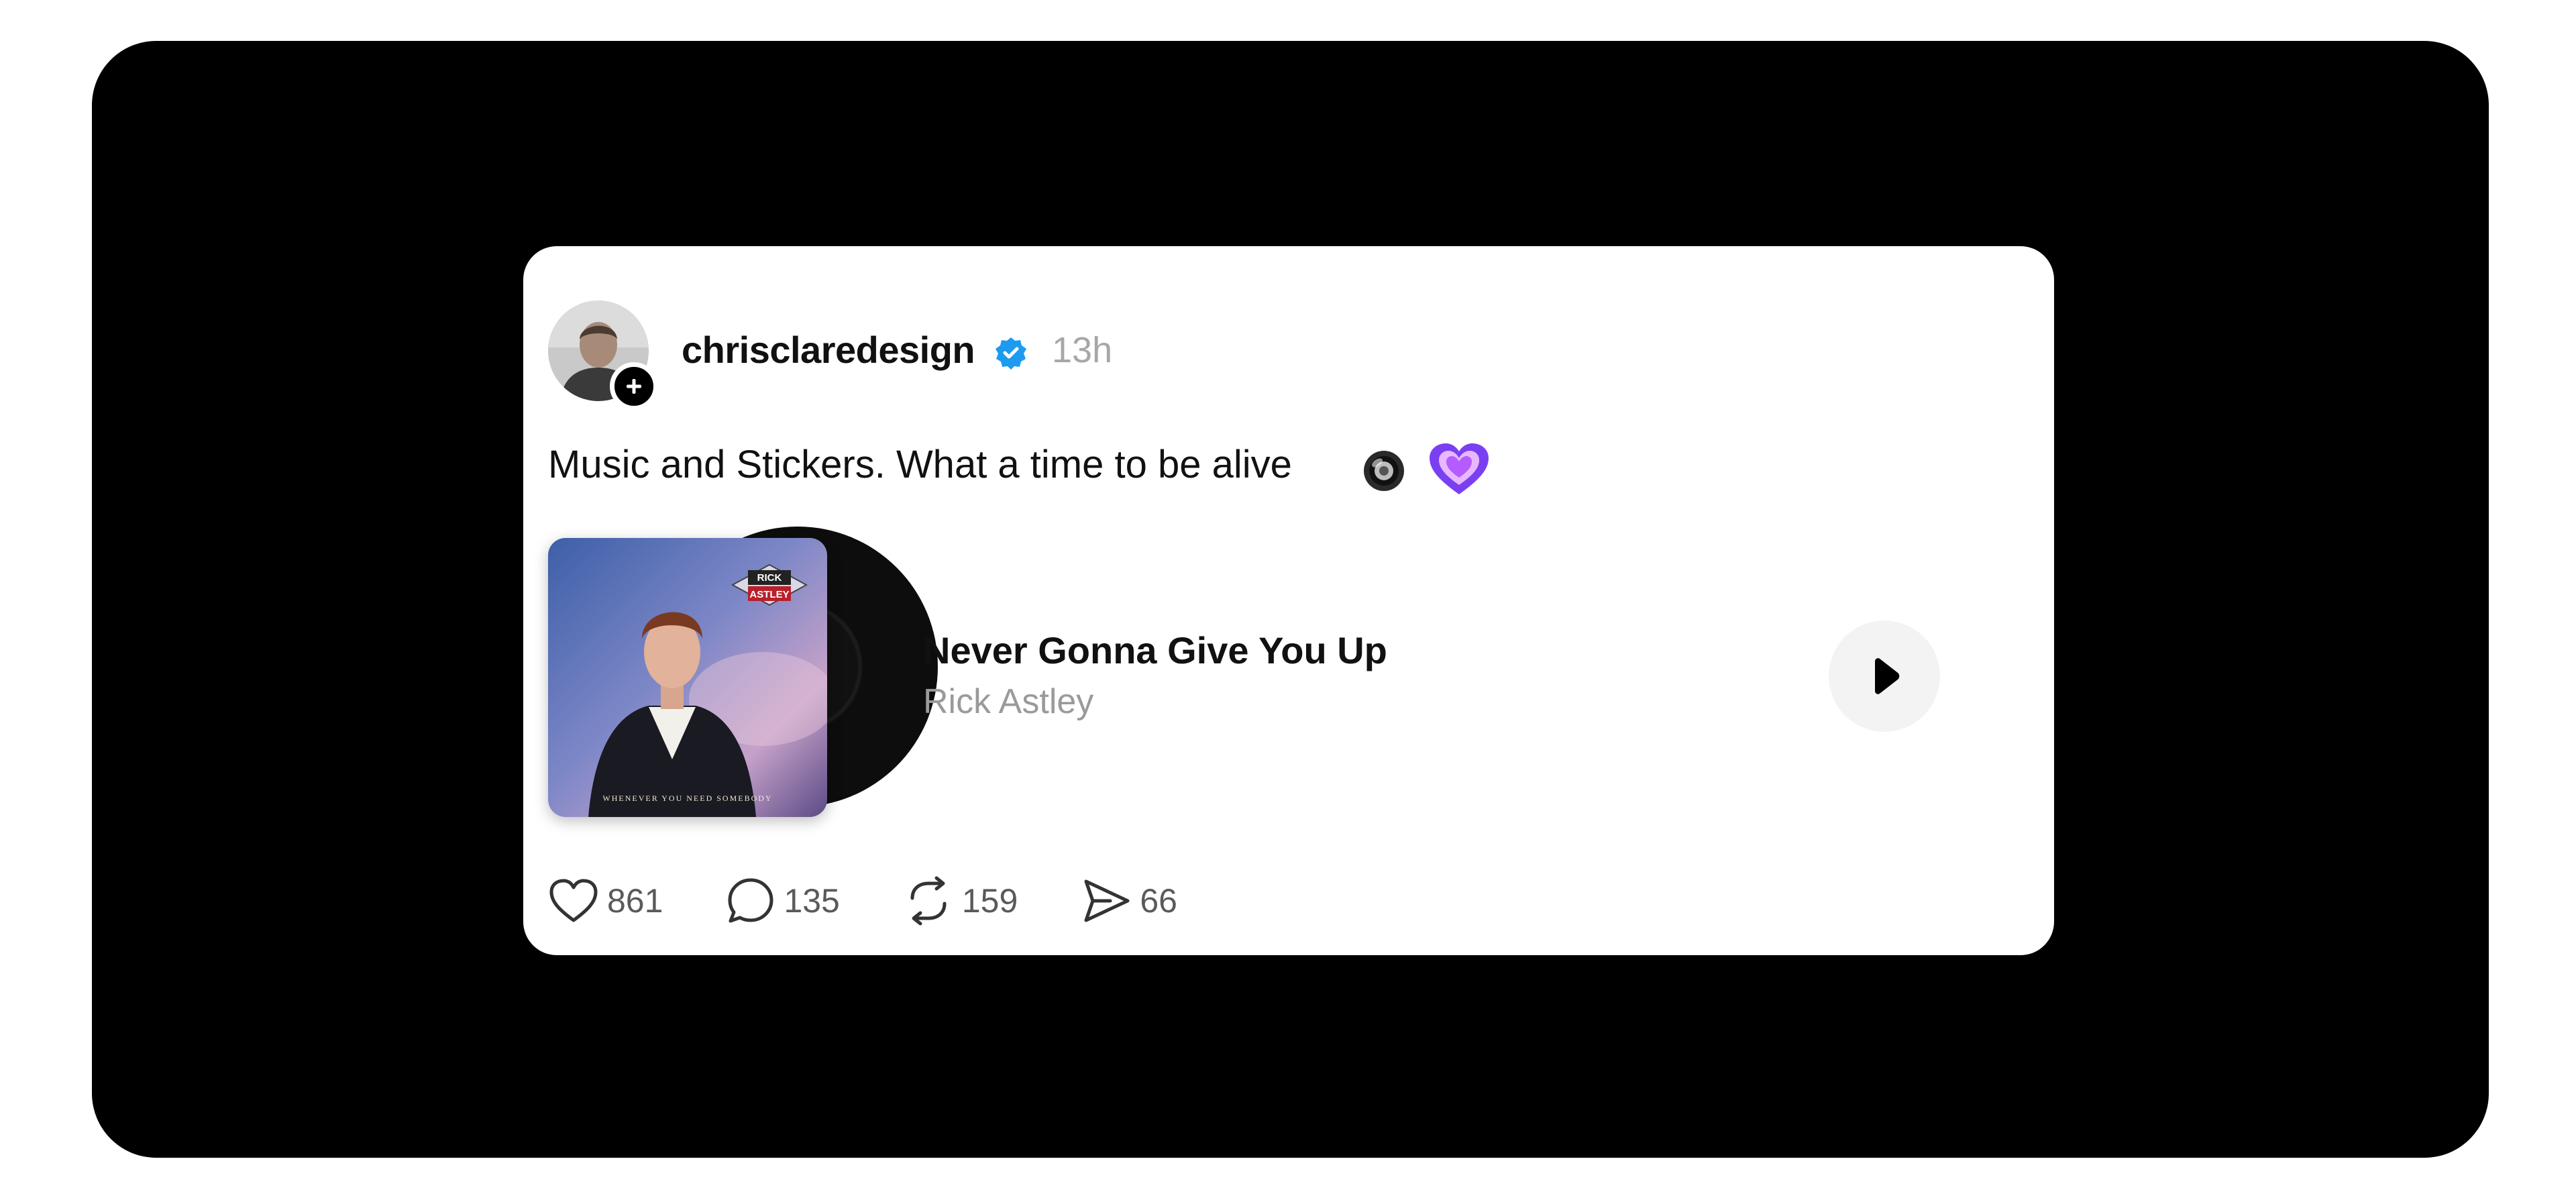 Image resolution: width=2576 pixels, height=1200 pixels. I want to click on like-count: 861, so click(635, 901).